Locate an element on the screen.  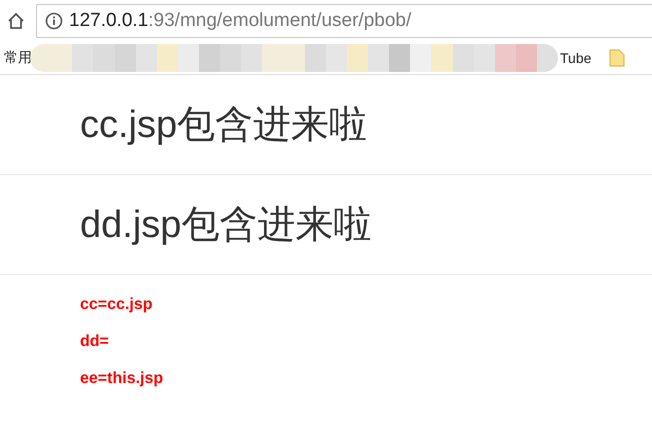
url-path: :93/mng/emolument/user/pbob/ is located at coordinates (280, 21).